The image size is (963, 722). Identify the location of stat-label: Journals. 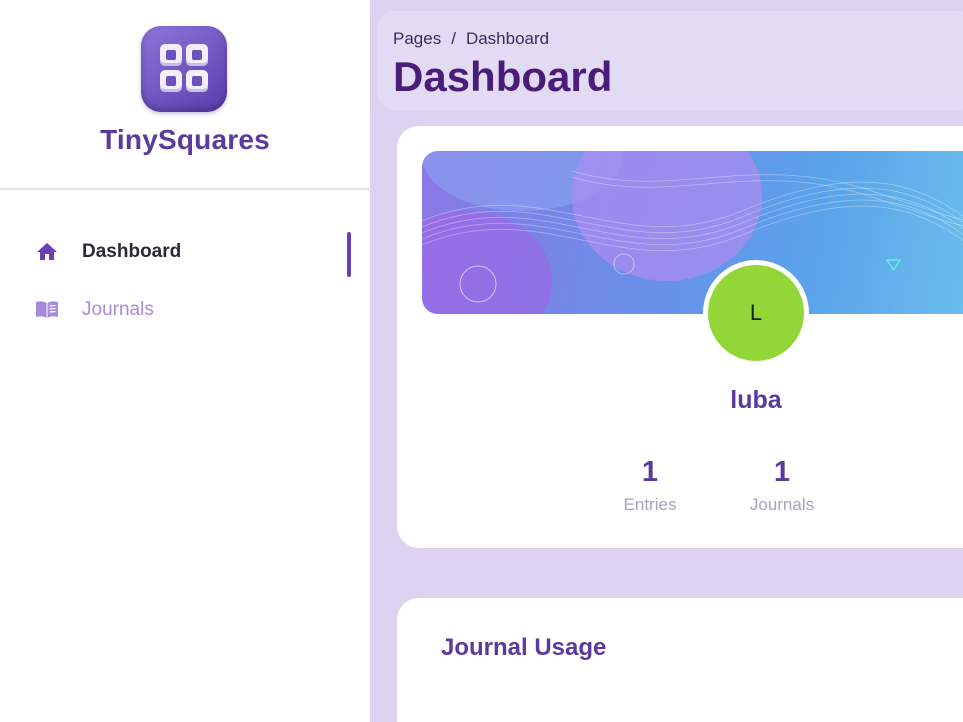
(782, 504).